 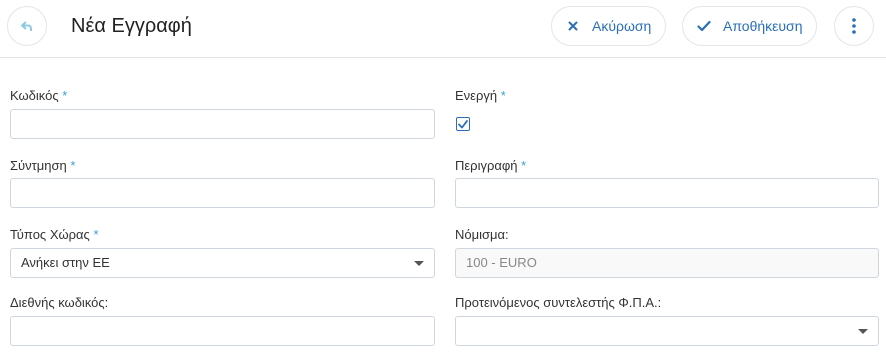 What do you see at coordinates (480, 95) in the screenshot?
I see `active-label: Ενεργή *` at bounding box center [480, 95].